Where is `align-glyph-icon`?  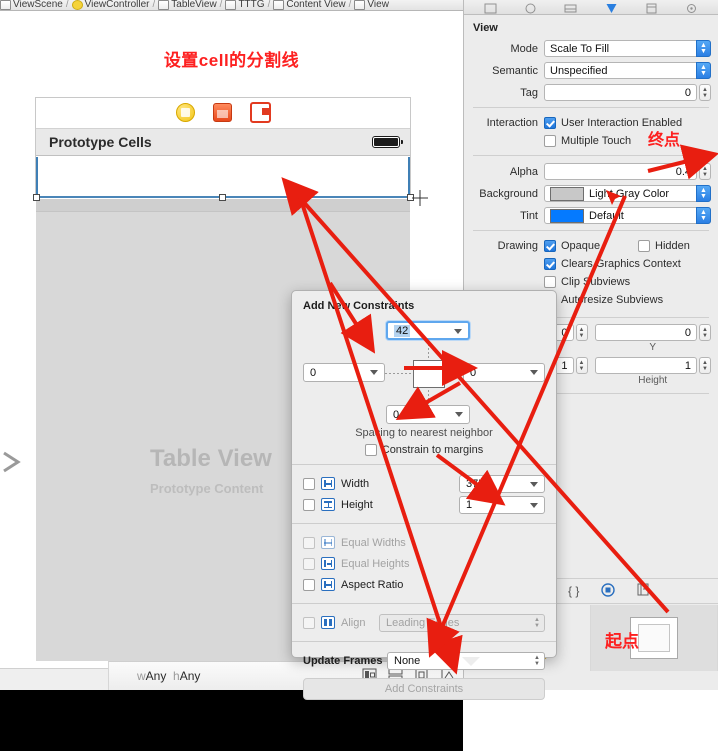 align-glyph-icon is located at coordinates (328, 622).